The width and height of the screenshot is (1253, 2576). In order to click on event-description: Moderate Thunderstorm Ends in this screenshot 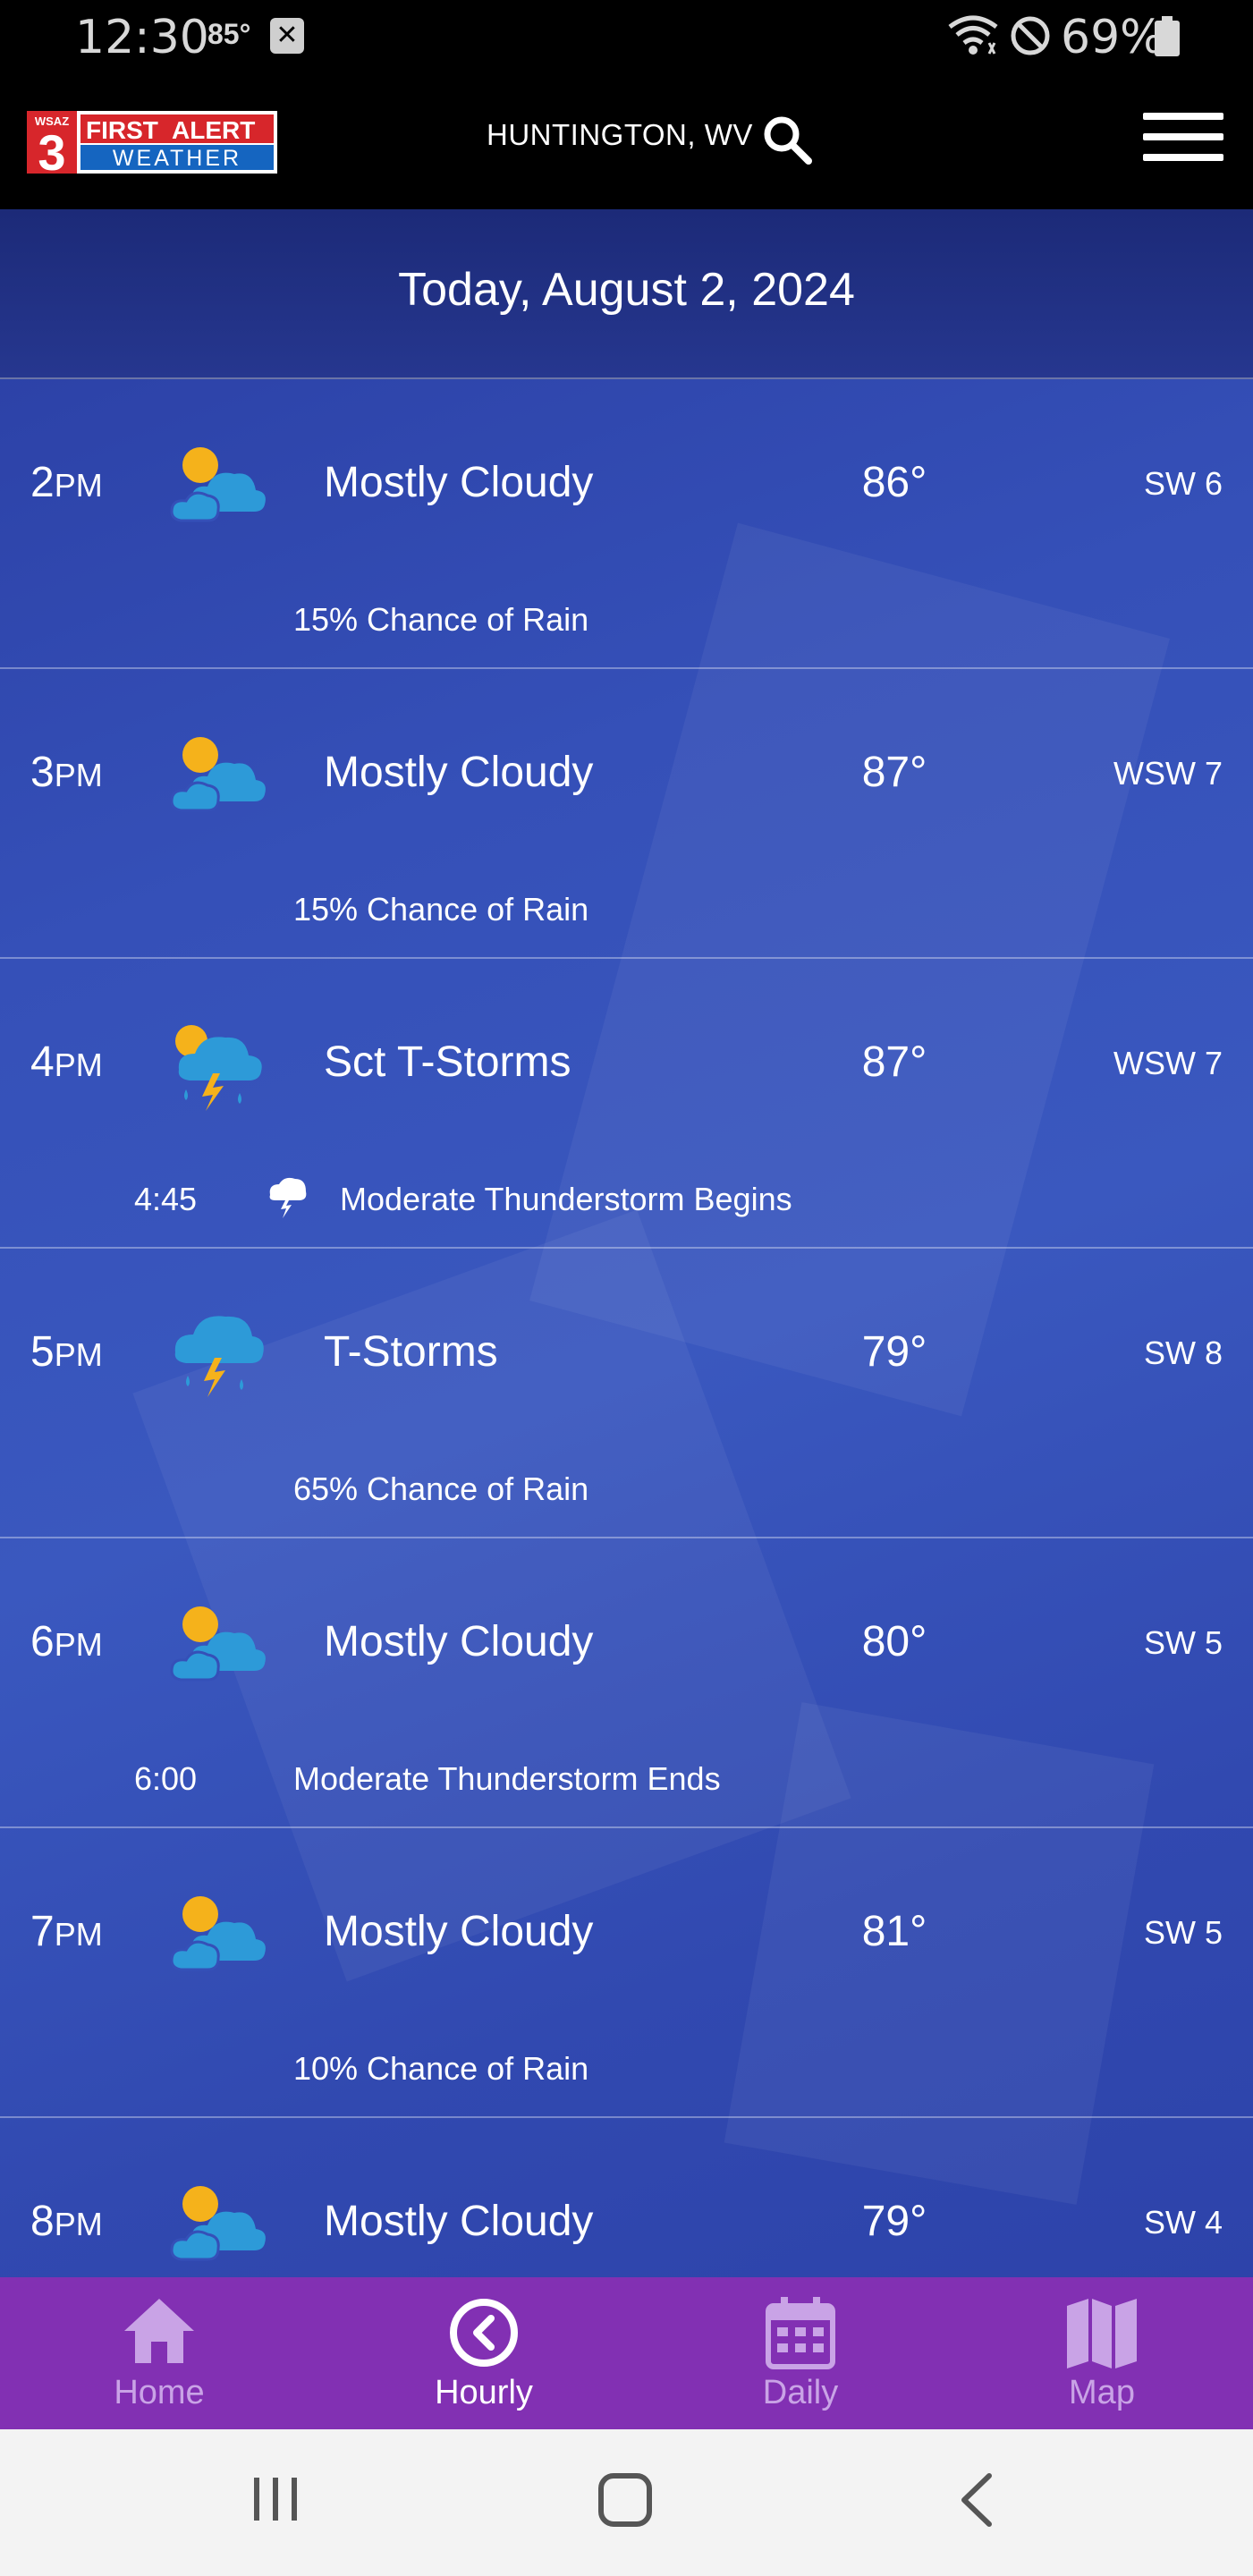, I will do `click(507, 1778)`.